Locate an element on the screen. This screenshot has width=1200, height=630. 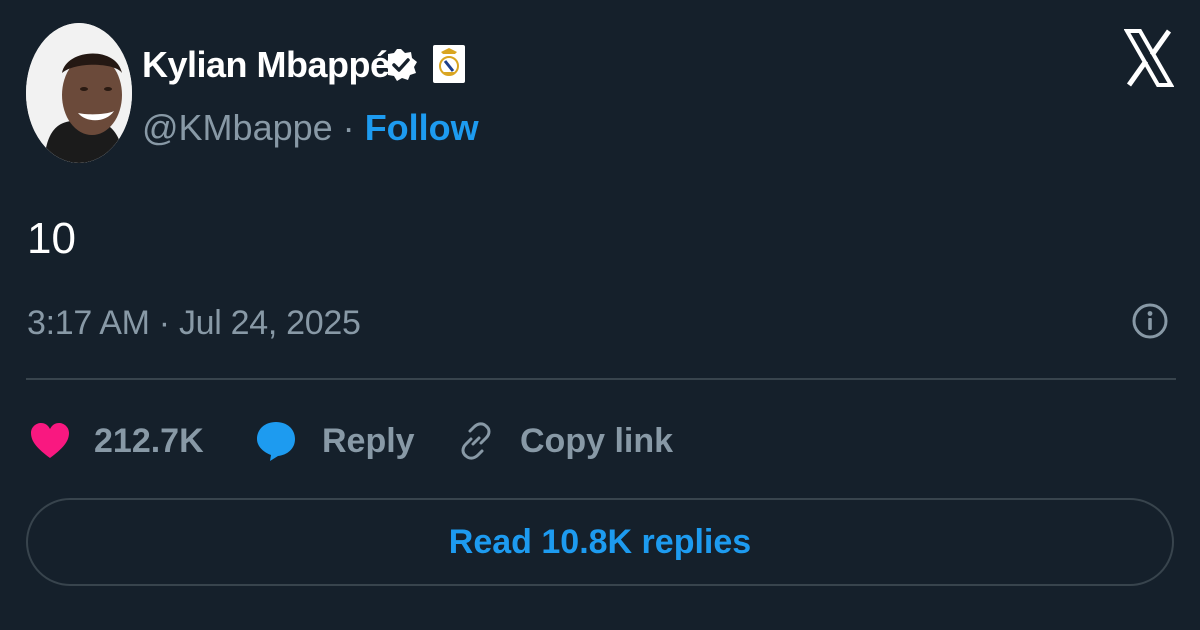
copy-link-label: Copy link is located at coordinates (597, 440).